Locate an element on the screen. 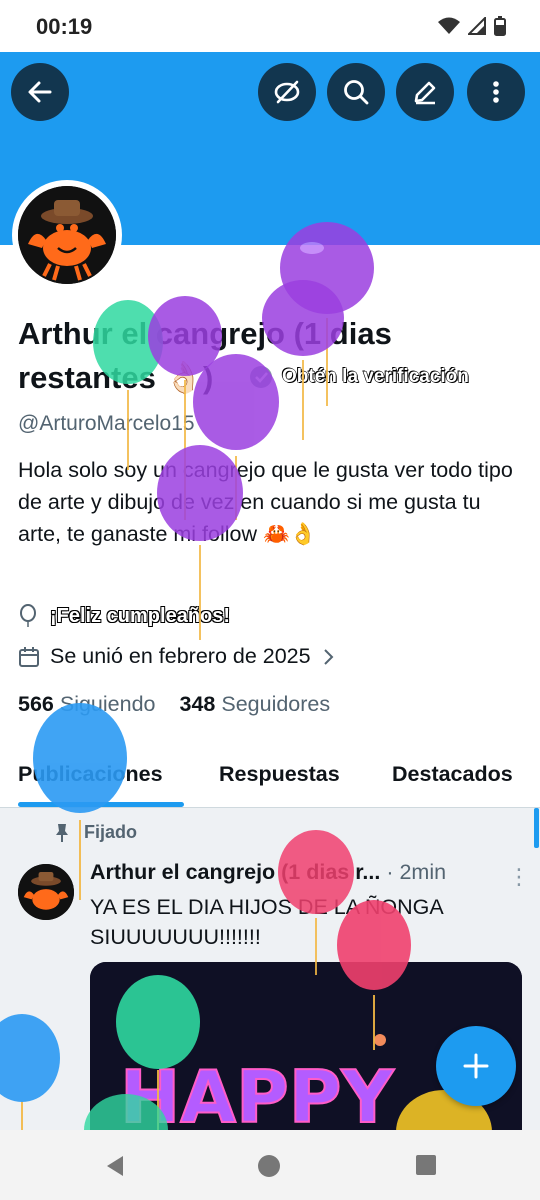 Image resolution: width=540 pixels, height=1200 pixels. more-options-button is located at coordinates (496, 92).